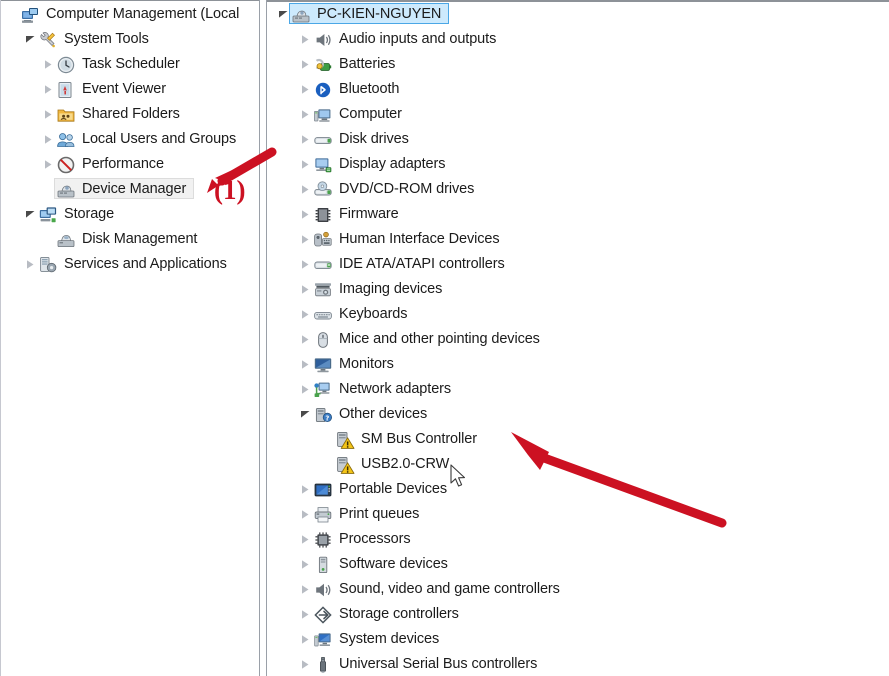  I want to click on device-tree-item-audio-inputs-and-outputs: Audio inputs and outputs, so click(578, 39).